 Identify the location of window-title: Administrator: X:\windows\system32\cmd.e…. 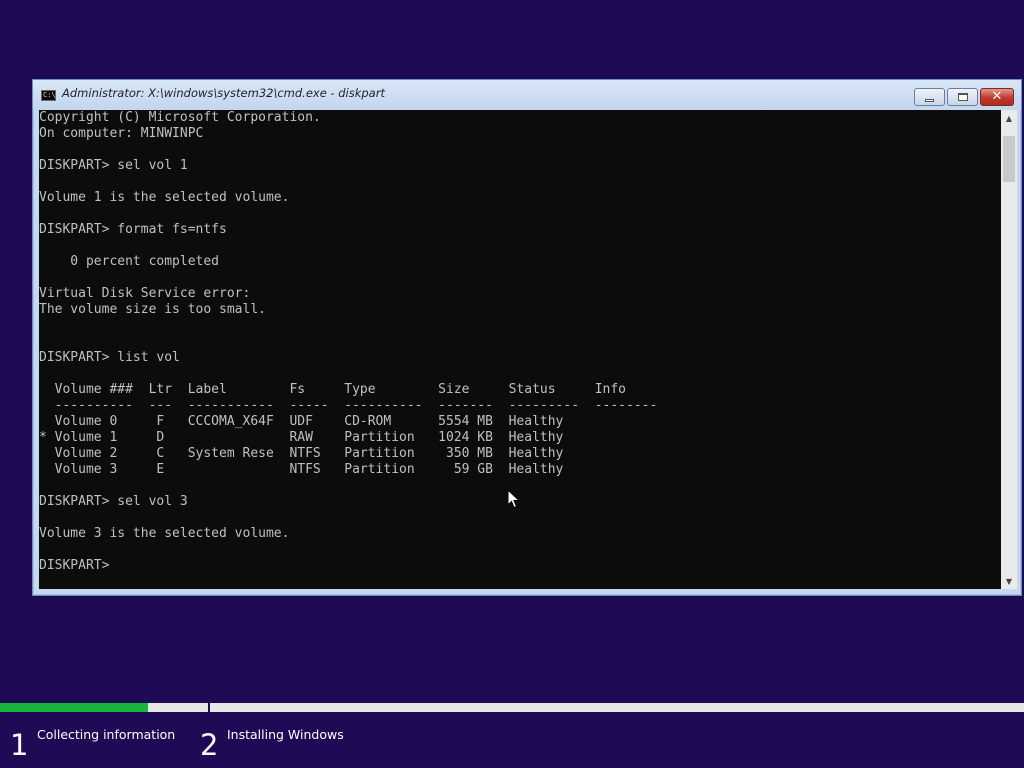
(223, 93).